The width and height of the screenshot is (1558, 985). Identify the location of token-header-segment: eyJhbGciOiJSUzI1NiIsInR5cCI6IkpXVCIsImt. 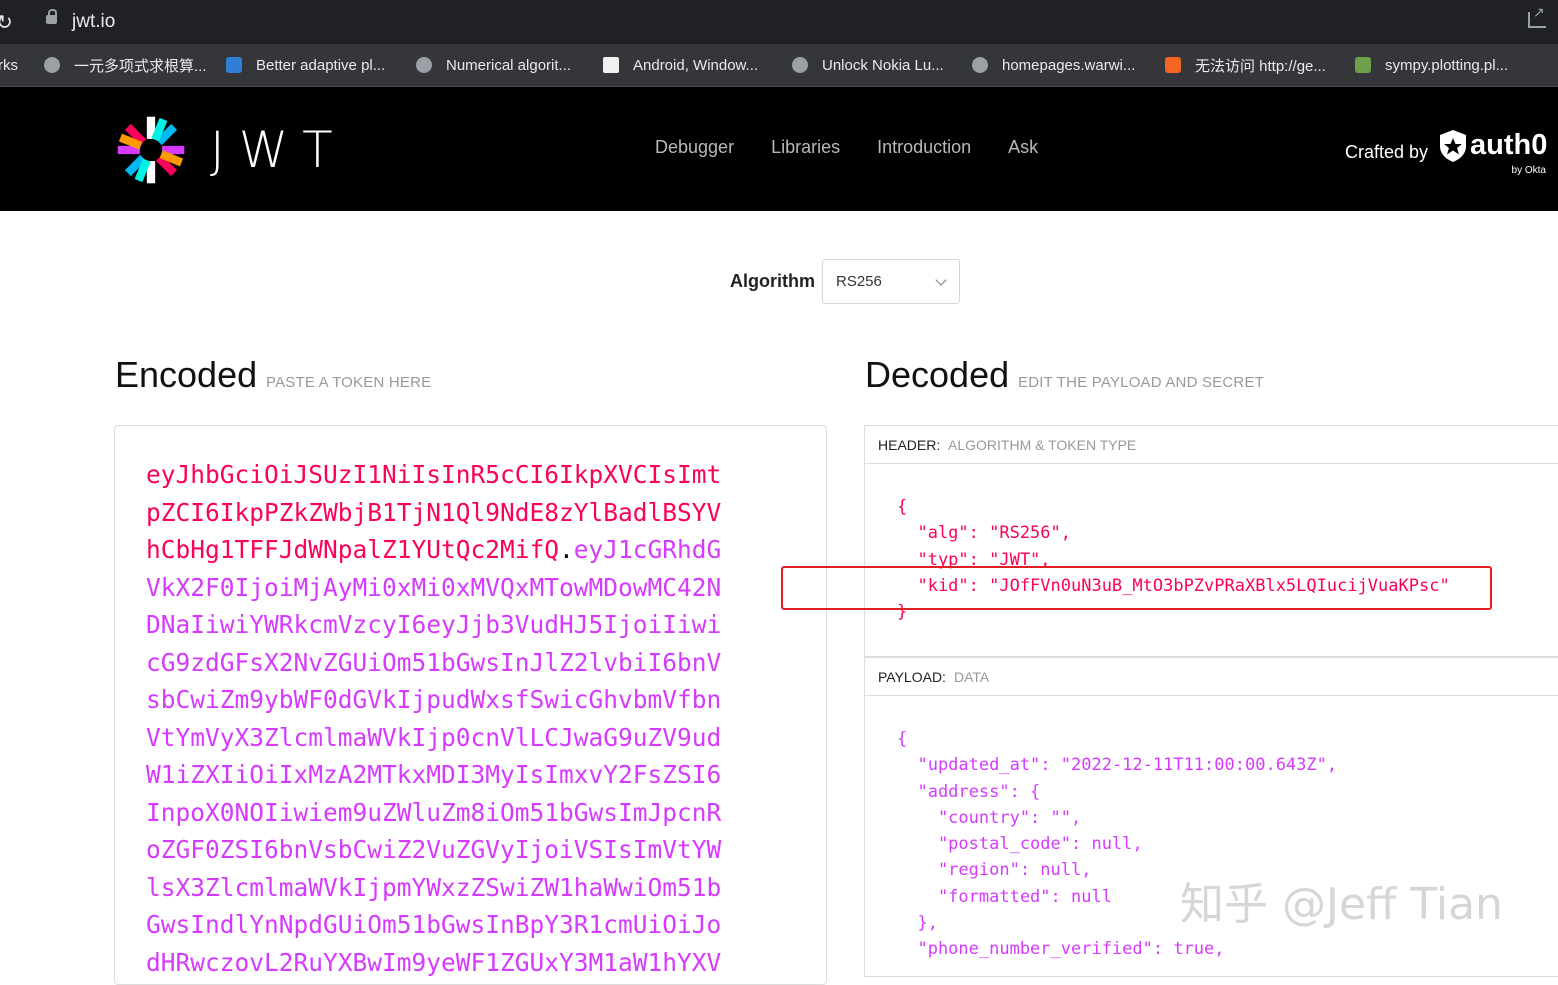
(434, 474).